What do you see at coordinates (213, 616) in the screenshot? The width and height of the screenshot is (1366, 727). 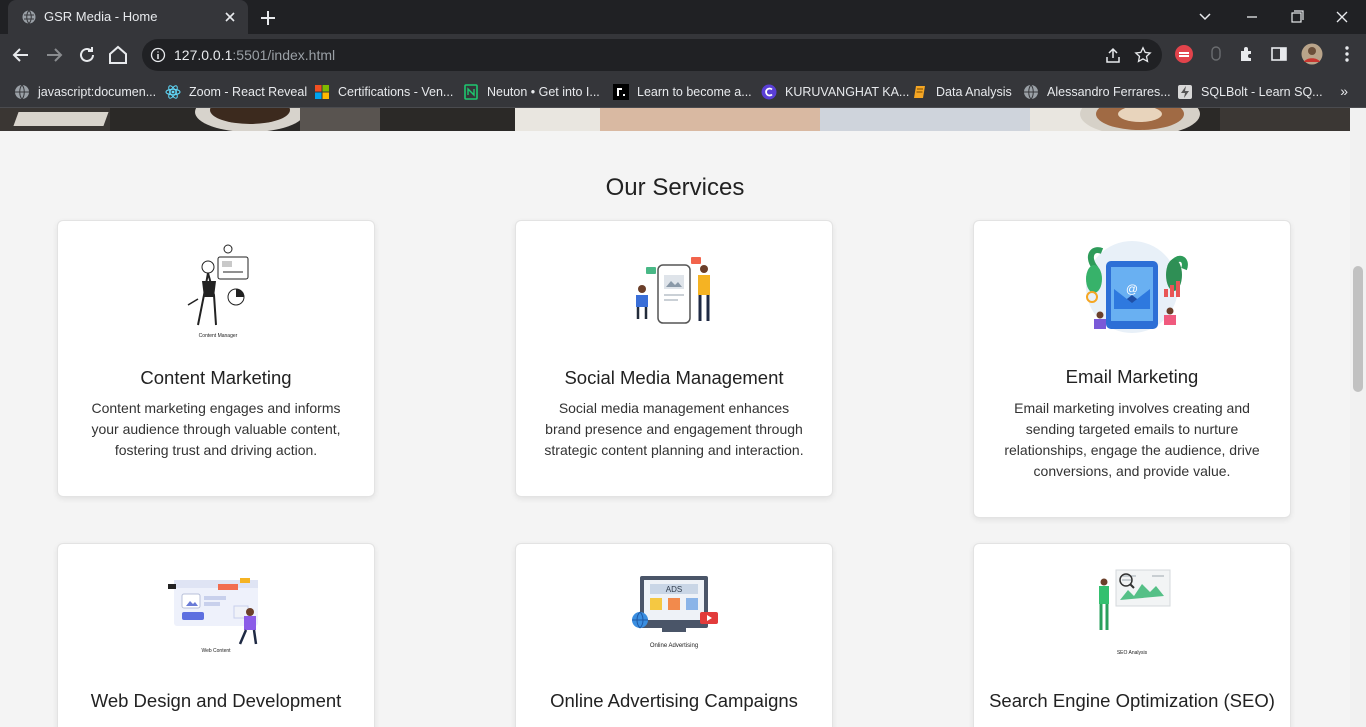 I see `web-content-illustration: Web Content` at bounding box center [213, 616].